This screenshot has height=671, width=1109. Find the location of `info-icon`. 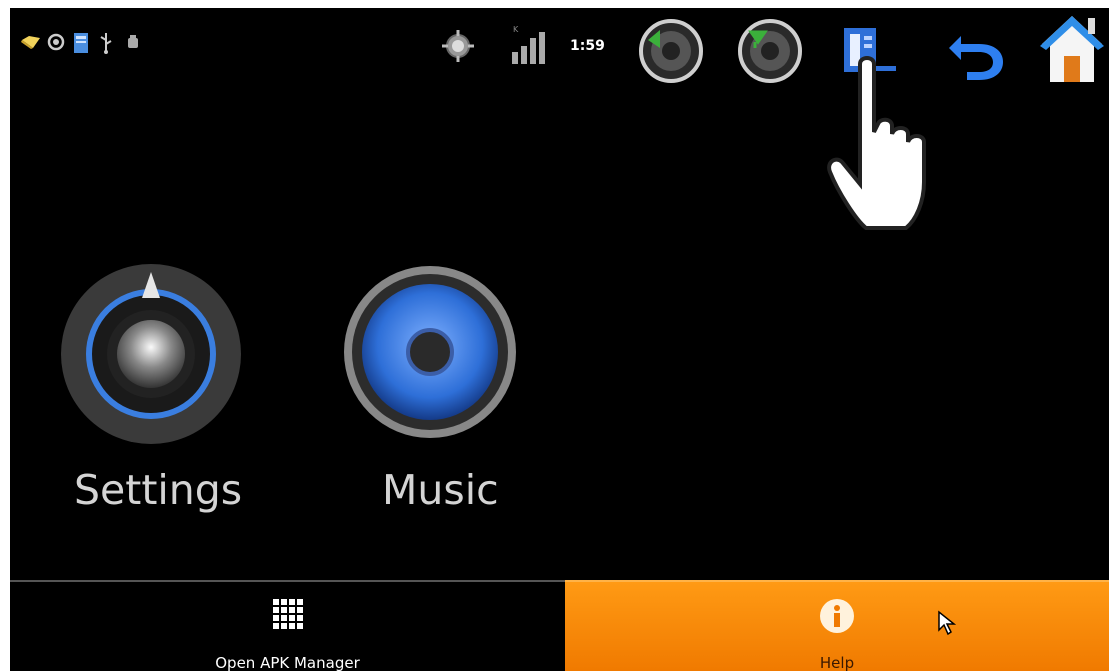

info-icon is located at coordinates (837, 618).